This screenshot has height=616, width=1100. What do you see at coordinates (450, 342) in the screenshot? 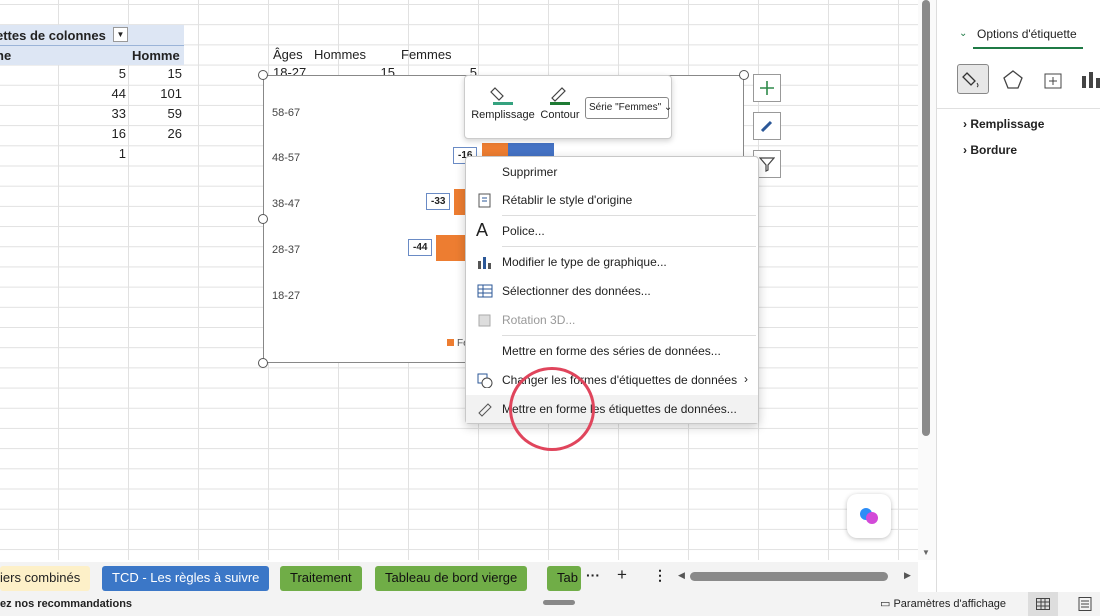
I see `legend-swatch` at bounding box center [450, 342].